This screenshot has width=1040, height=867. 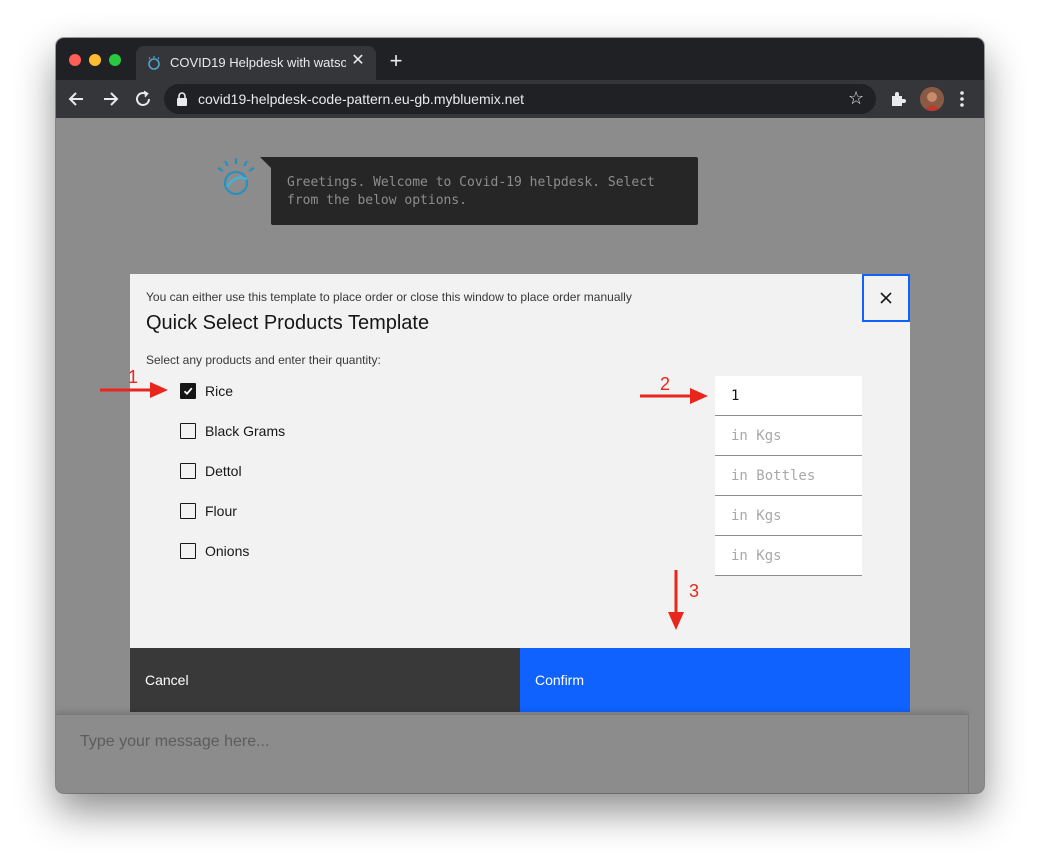 What do you see at coordinates (976, 753) in the screenshot?
I see `composer-scrollbar` at bounding box center [976, 753].